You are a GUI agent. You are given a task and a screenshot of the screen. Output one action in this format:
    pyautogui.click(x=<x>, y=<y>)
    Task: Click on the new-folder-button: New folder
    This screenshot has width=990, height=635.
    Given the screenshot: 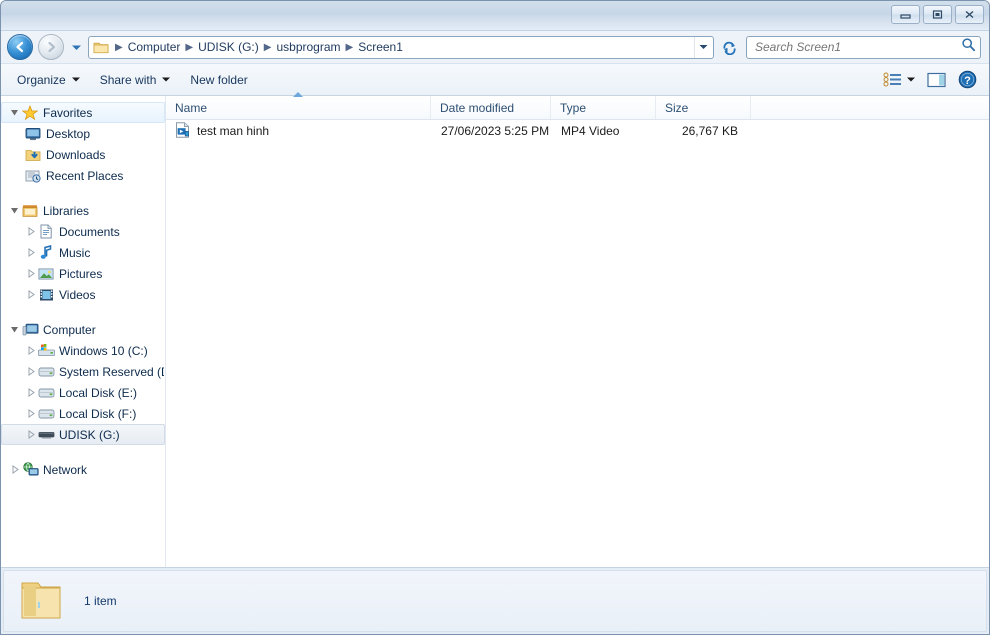 What is the action you would take?
    pyautogui.click(x=218, y=80)
    